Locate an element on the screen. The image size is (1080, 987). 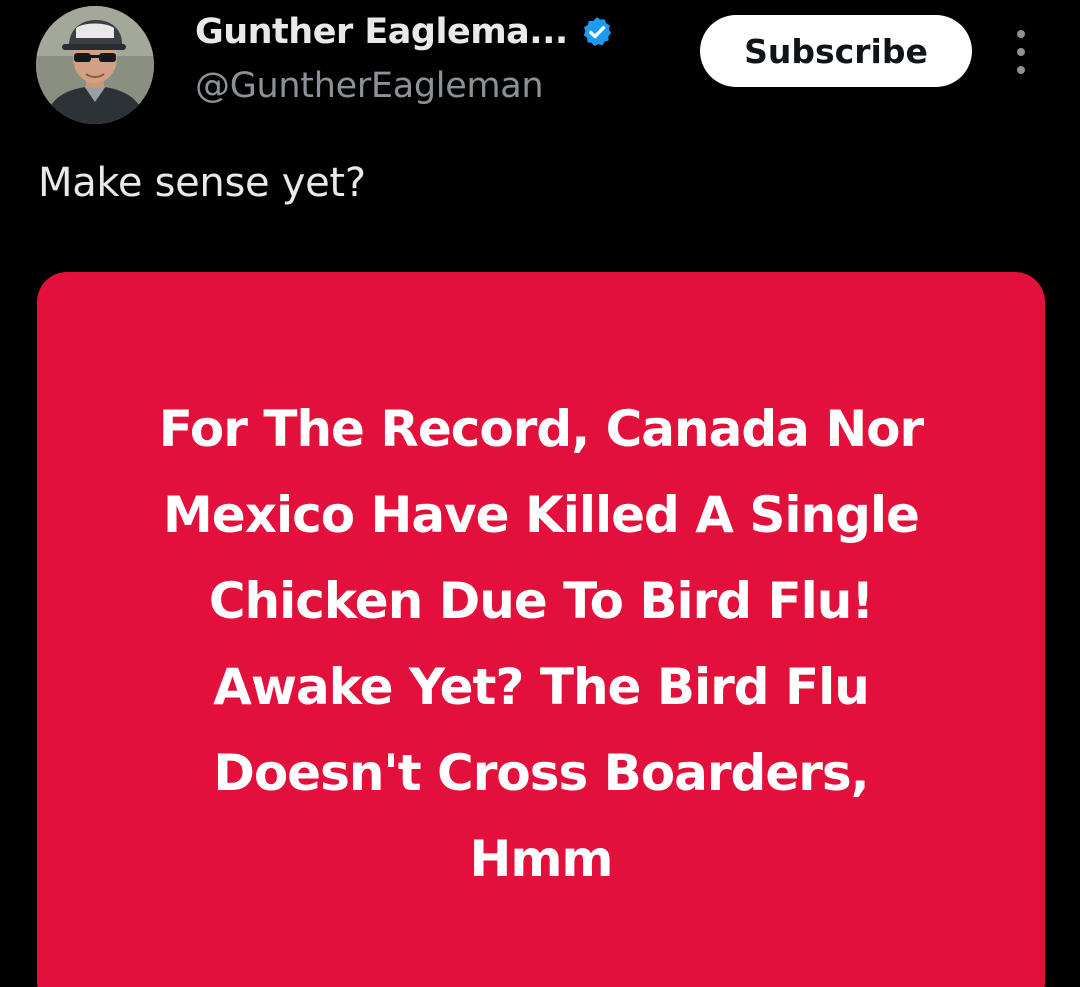
media-text-line: Mexico Have Killed A Single is located at coordinates (541, 515).